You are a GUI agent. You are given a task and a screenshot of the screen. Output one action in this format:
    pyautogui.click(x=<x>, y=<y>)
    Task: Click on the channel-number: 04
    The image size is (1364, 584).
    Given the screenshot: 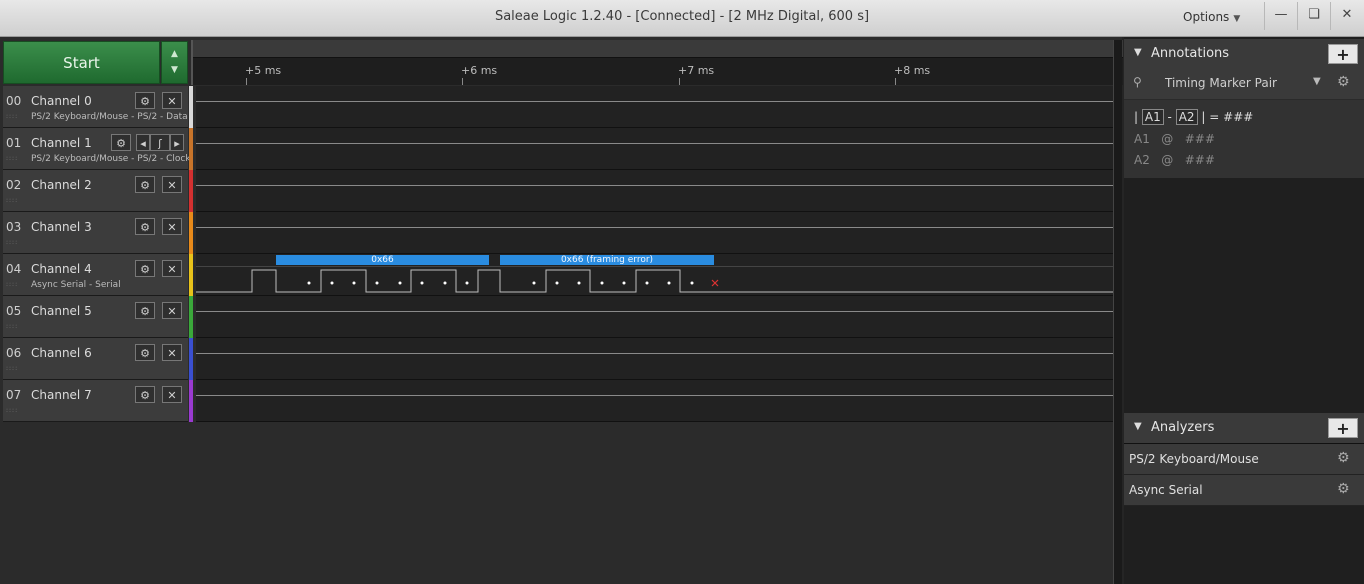 What is the action you would take?
    pyautogui.click(x=14, y=269)
    